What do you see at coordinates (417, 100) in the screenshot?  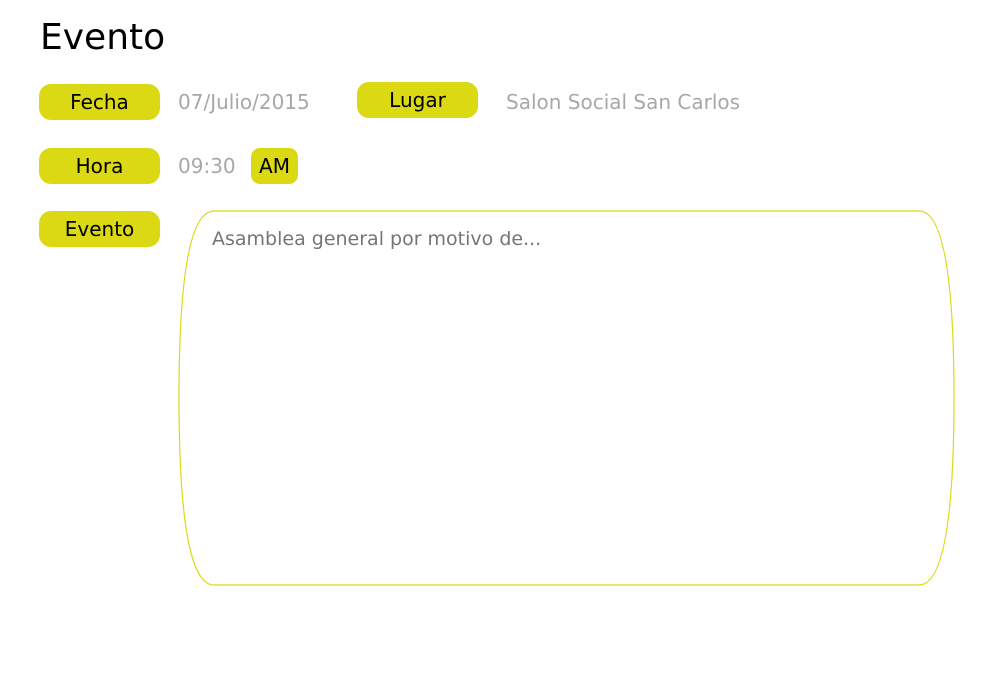 I see `lugar-label-button: Lugar` at bounding box center [417, 100].